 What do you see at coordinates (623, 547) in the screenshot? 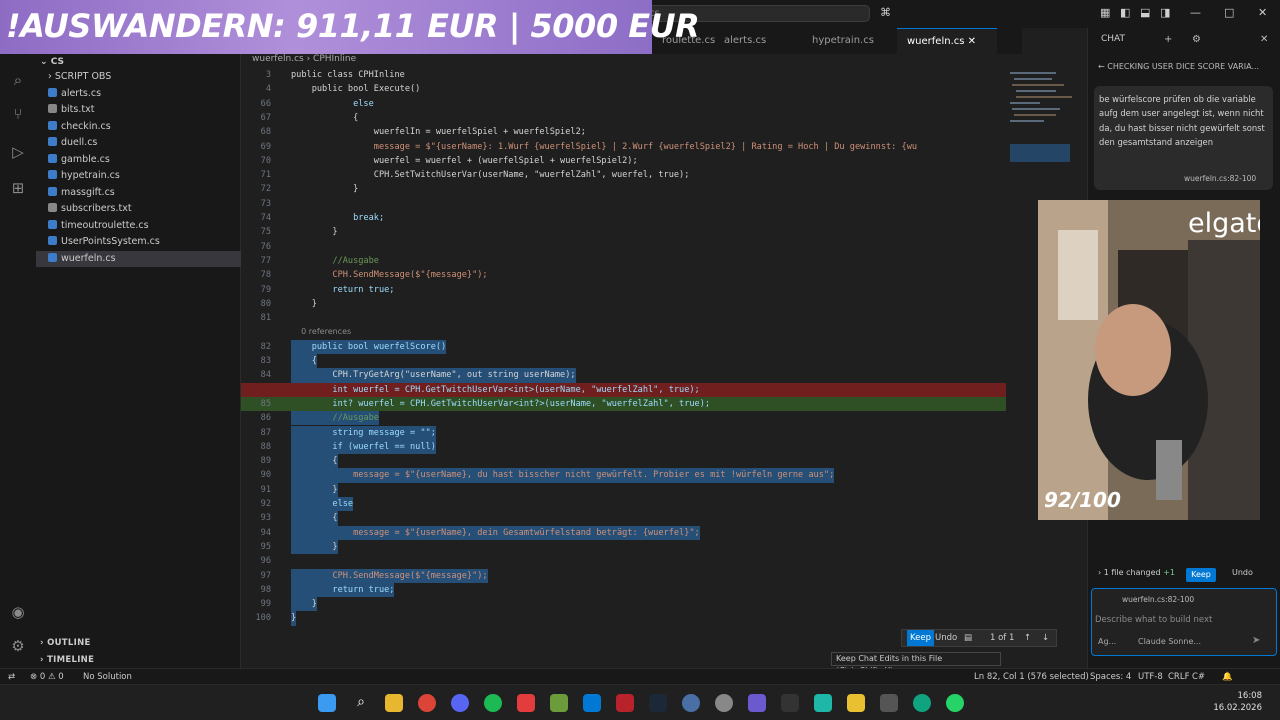
I see `code-line: 95 }` at bounding box center [623, 547].